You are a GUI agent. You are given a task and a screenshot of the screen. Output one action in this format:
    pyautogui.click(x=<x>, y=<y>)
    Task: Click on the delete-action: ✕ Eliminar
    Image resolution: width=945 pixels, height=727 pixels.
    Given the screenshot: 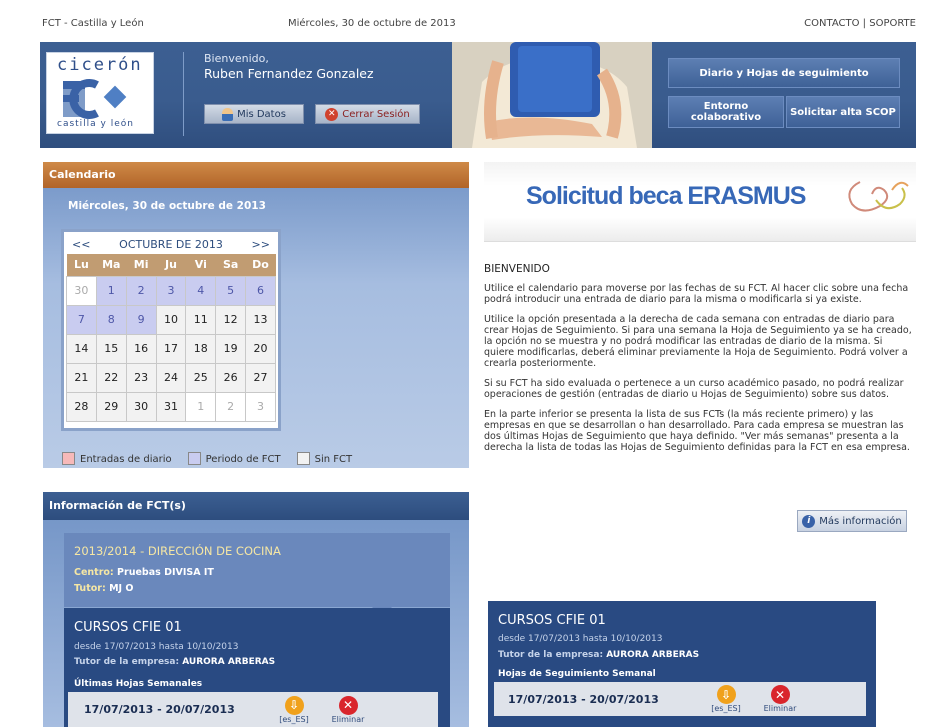 What is the action you would take?
    pyautogui.click(x=348, y=709)
    